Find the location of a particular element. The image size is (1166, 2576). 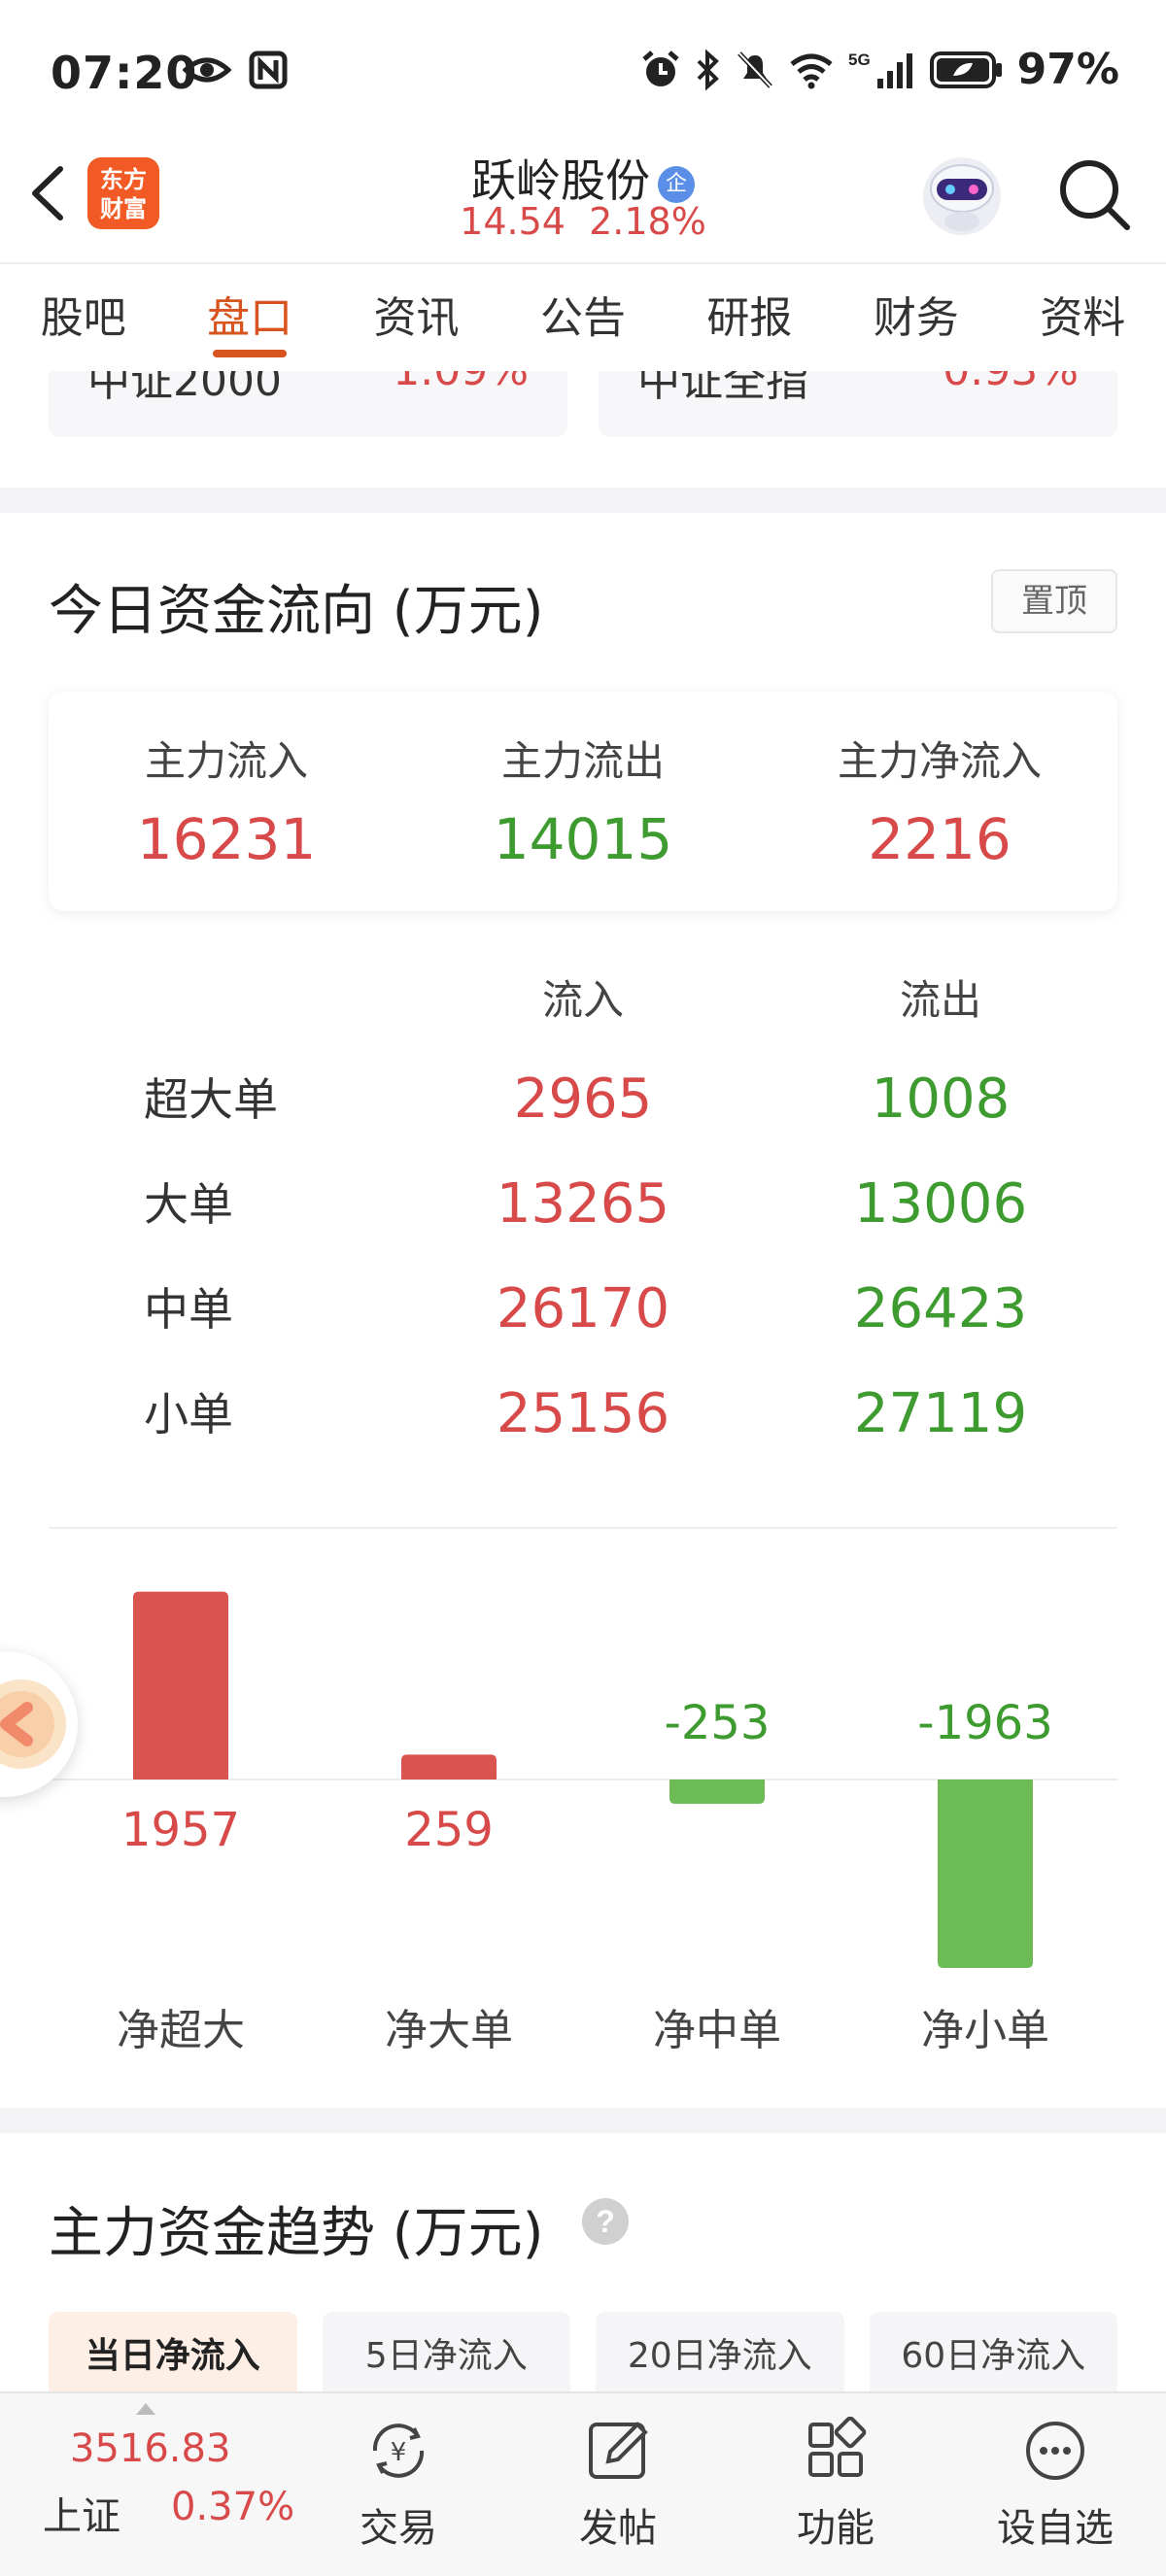

floating-back-button is located at coordinates (39, 1724).